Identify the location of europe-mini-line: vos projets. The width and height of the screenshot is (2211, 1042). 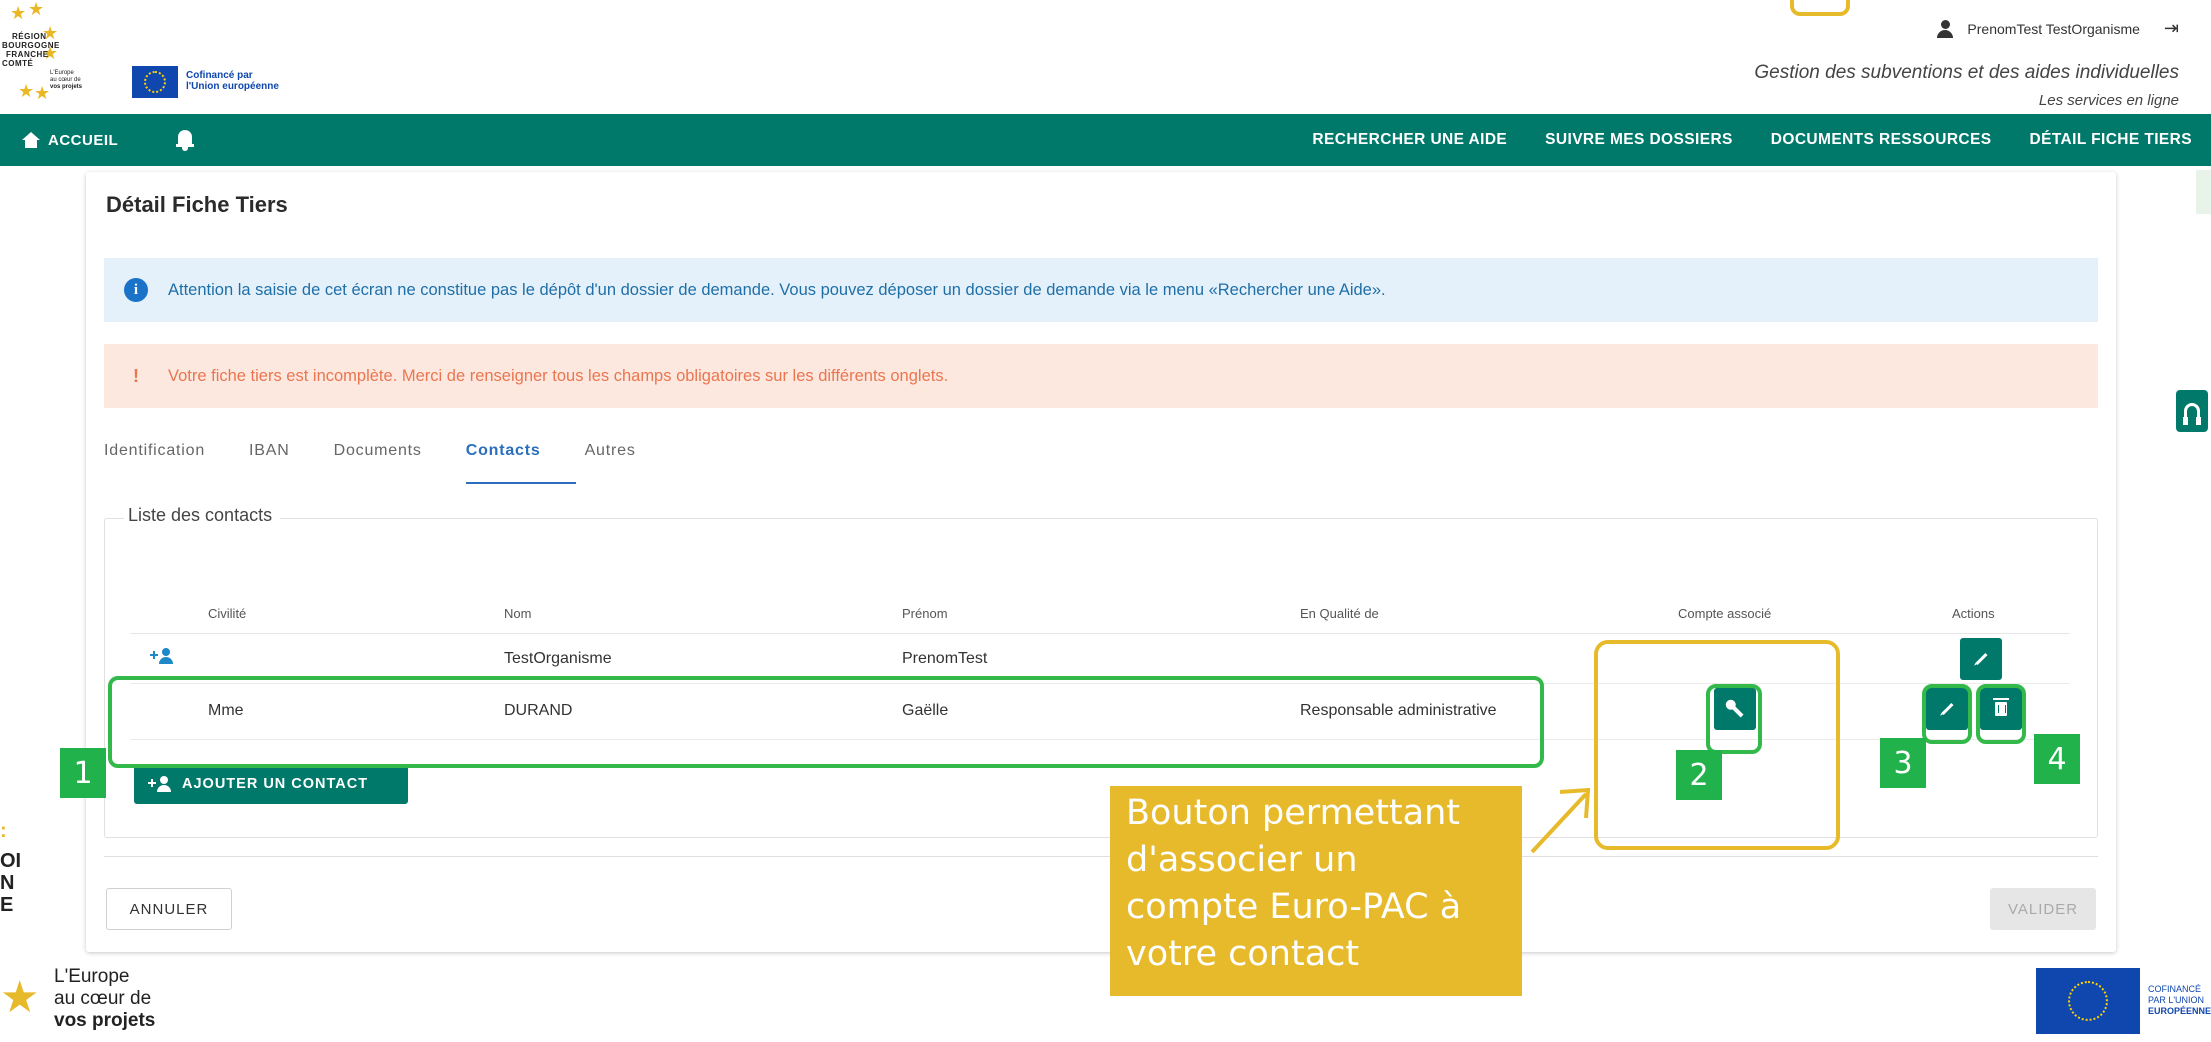
(66, 87).